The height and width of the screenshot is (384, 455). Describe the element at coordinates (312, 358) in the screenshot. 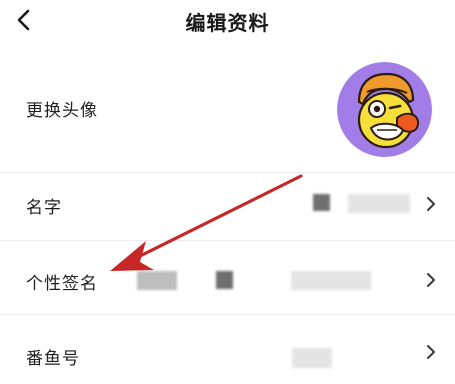

I see `blurred-id-value` at that location.